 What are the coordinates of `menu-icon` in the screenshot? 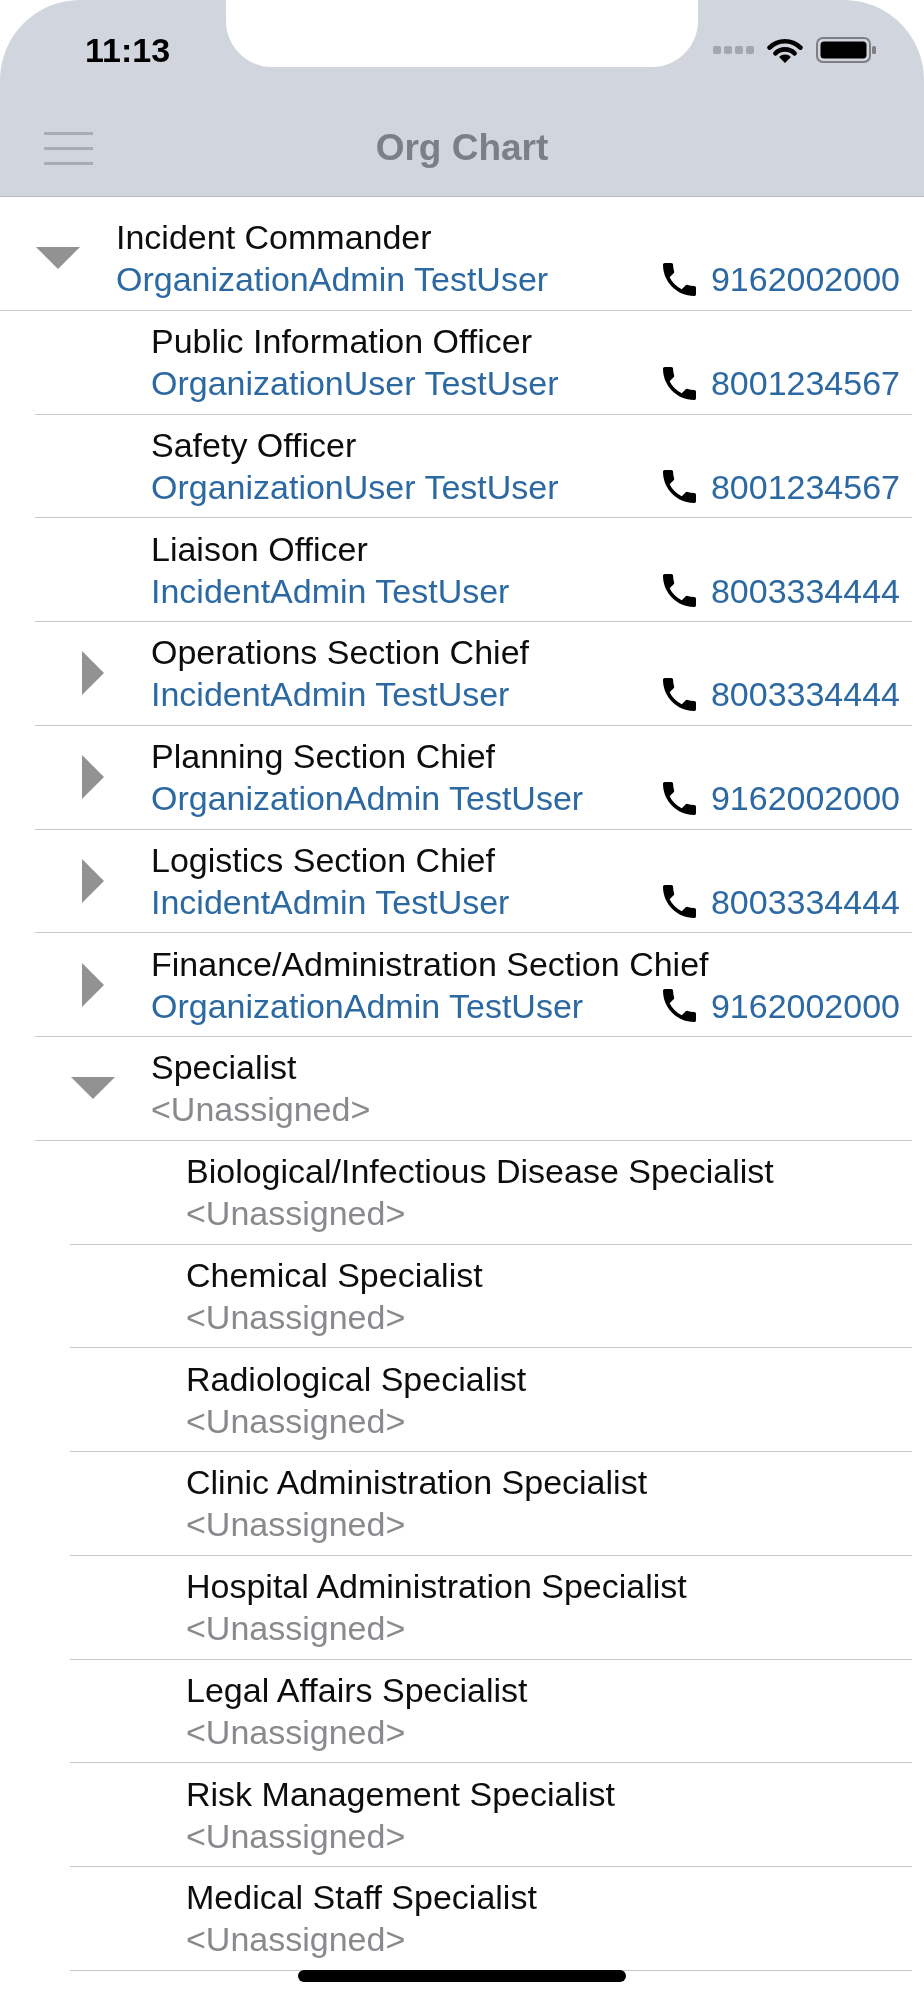 It's located at (68, 148).